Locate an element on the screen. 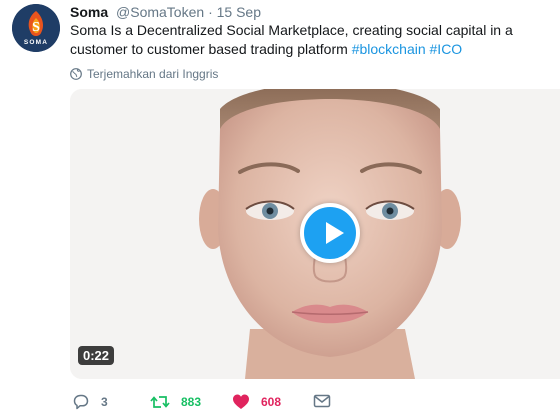 This screenshot has width=560, height=418. author-name: Soma is located at coordinates (89, 12).